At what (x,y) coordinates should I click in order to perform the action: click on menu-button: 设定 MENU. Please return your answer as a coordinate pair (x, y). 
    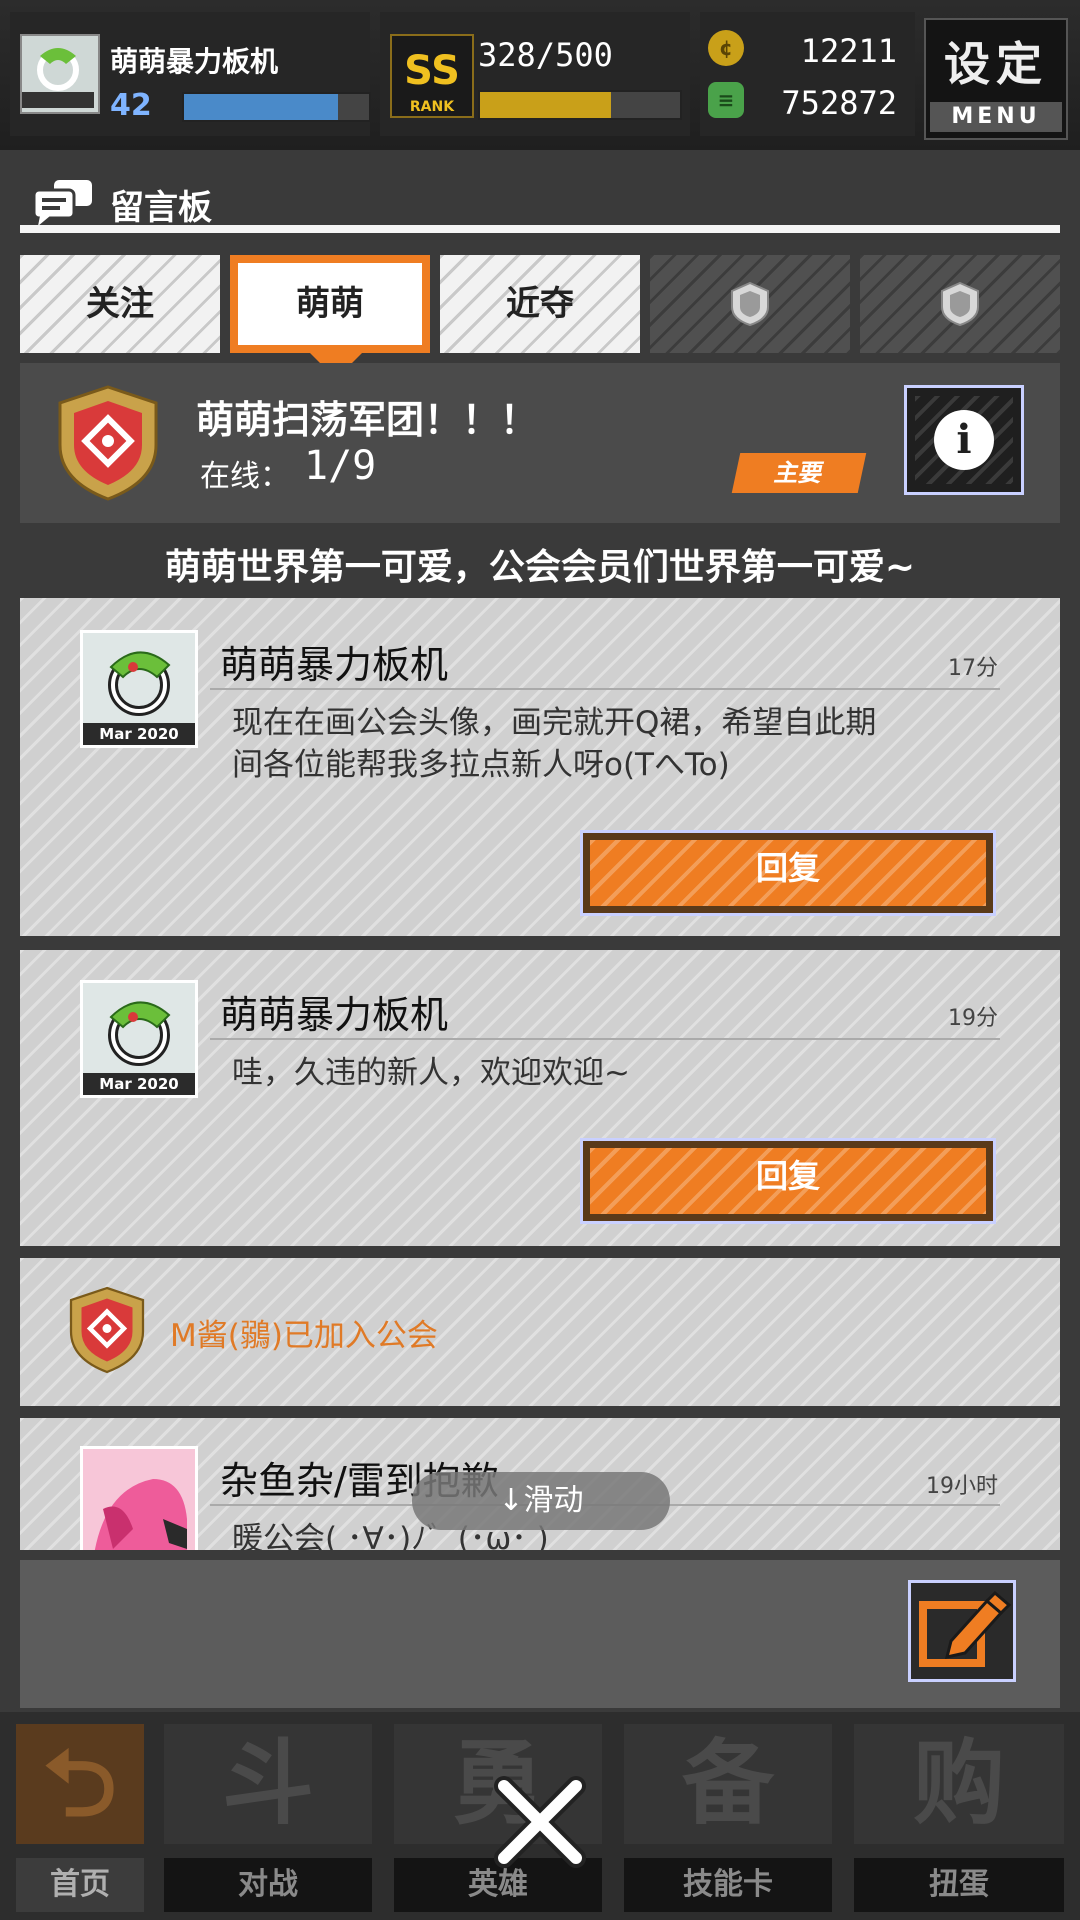
    Looking at the image, I should click on (996, 79).